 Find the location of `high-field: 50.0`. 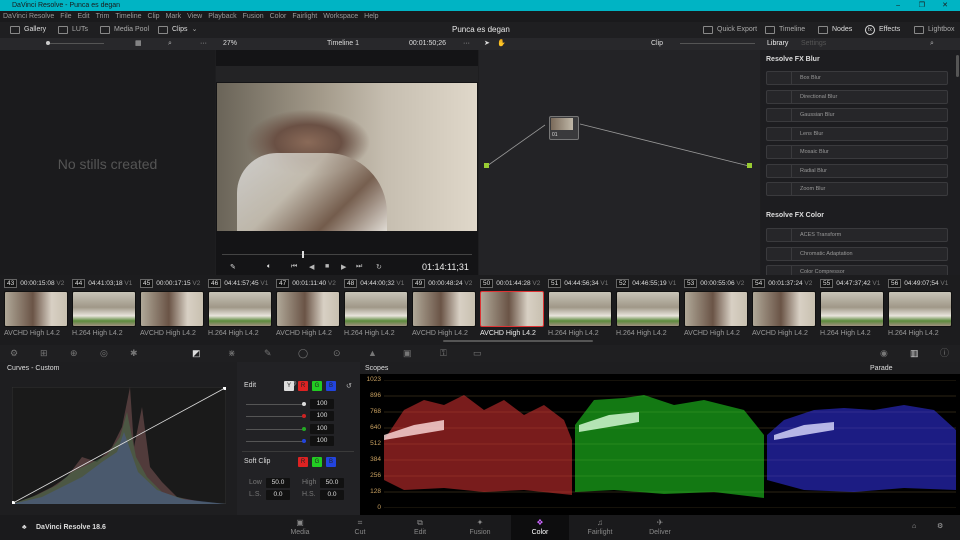

high-field: 50.0 is located at coordinates (332, 483).